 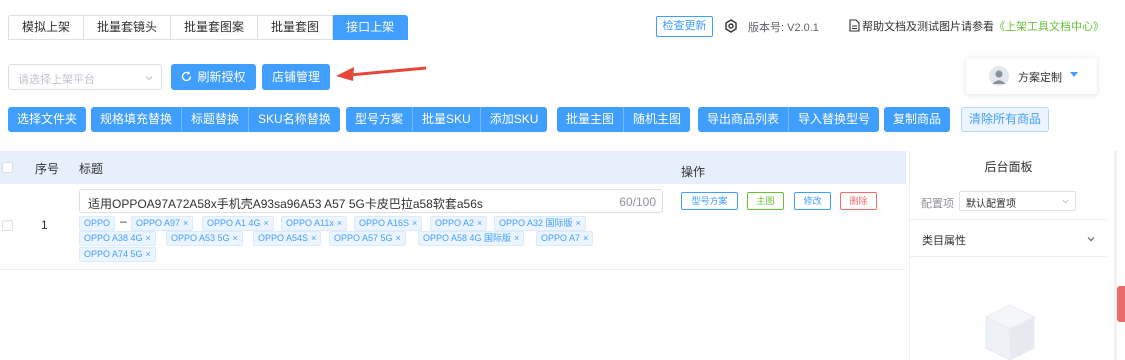 What do you see at coordinates (363, 238) in the screenshot?
I see `model-tag-label: OPPO A57 5G` at bounding box center [363, 238].